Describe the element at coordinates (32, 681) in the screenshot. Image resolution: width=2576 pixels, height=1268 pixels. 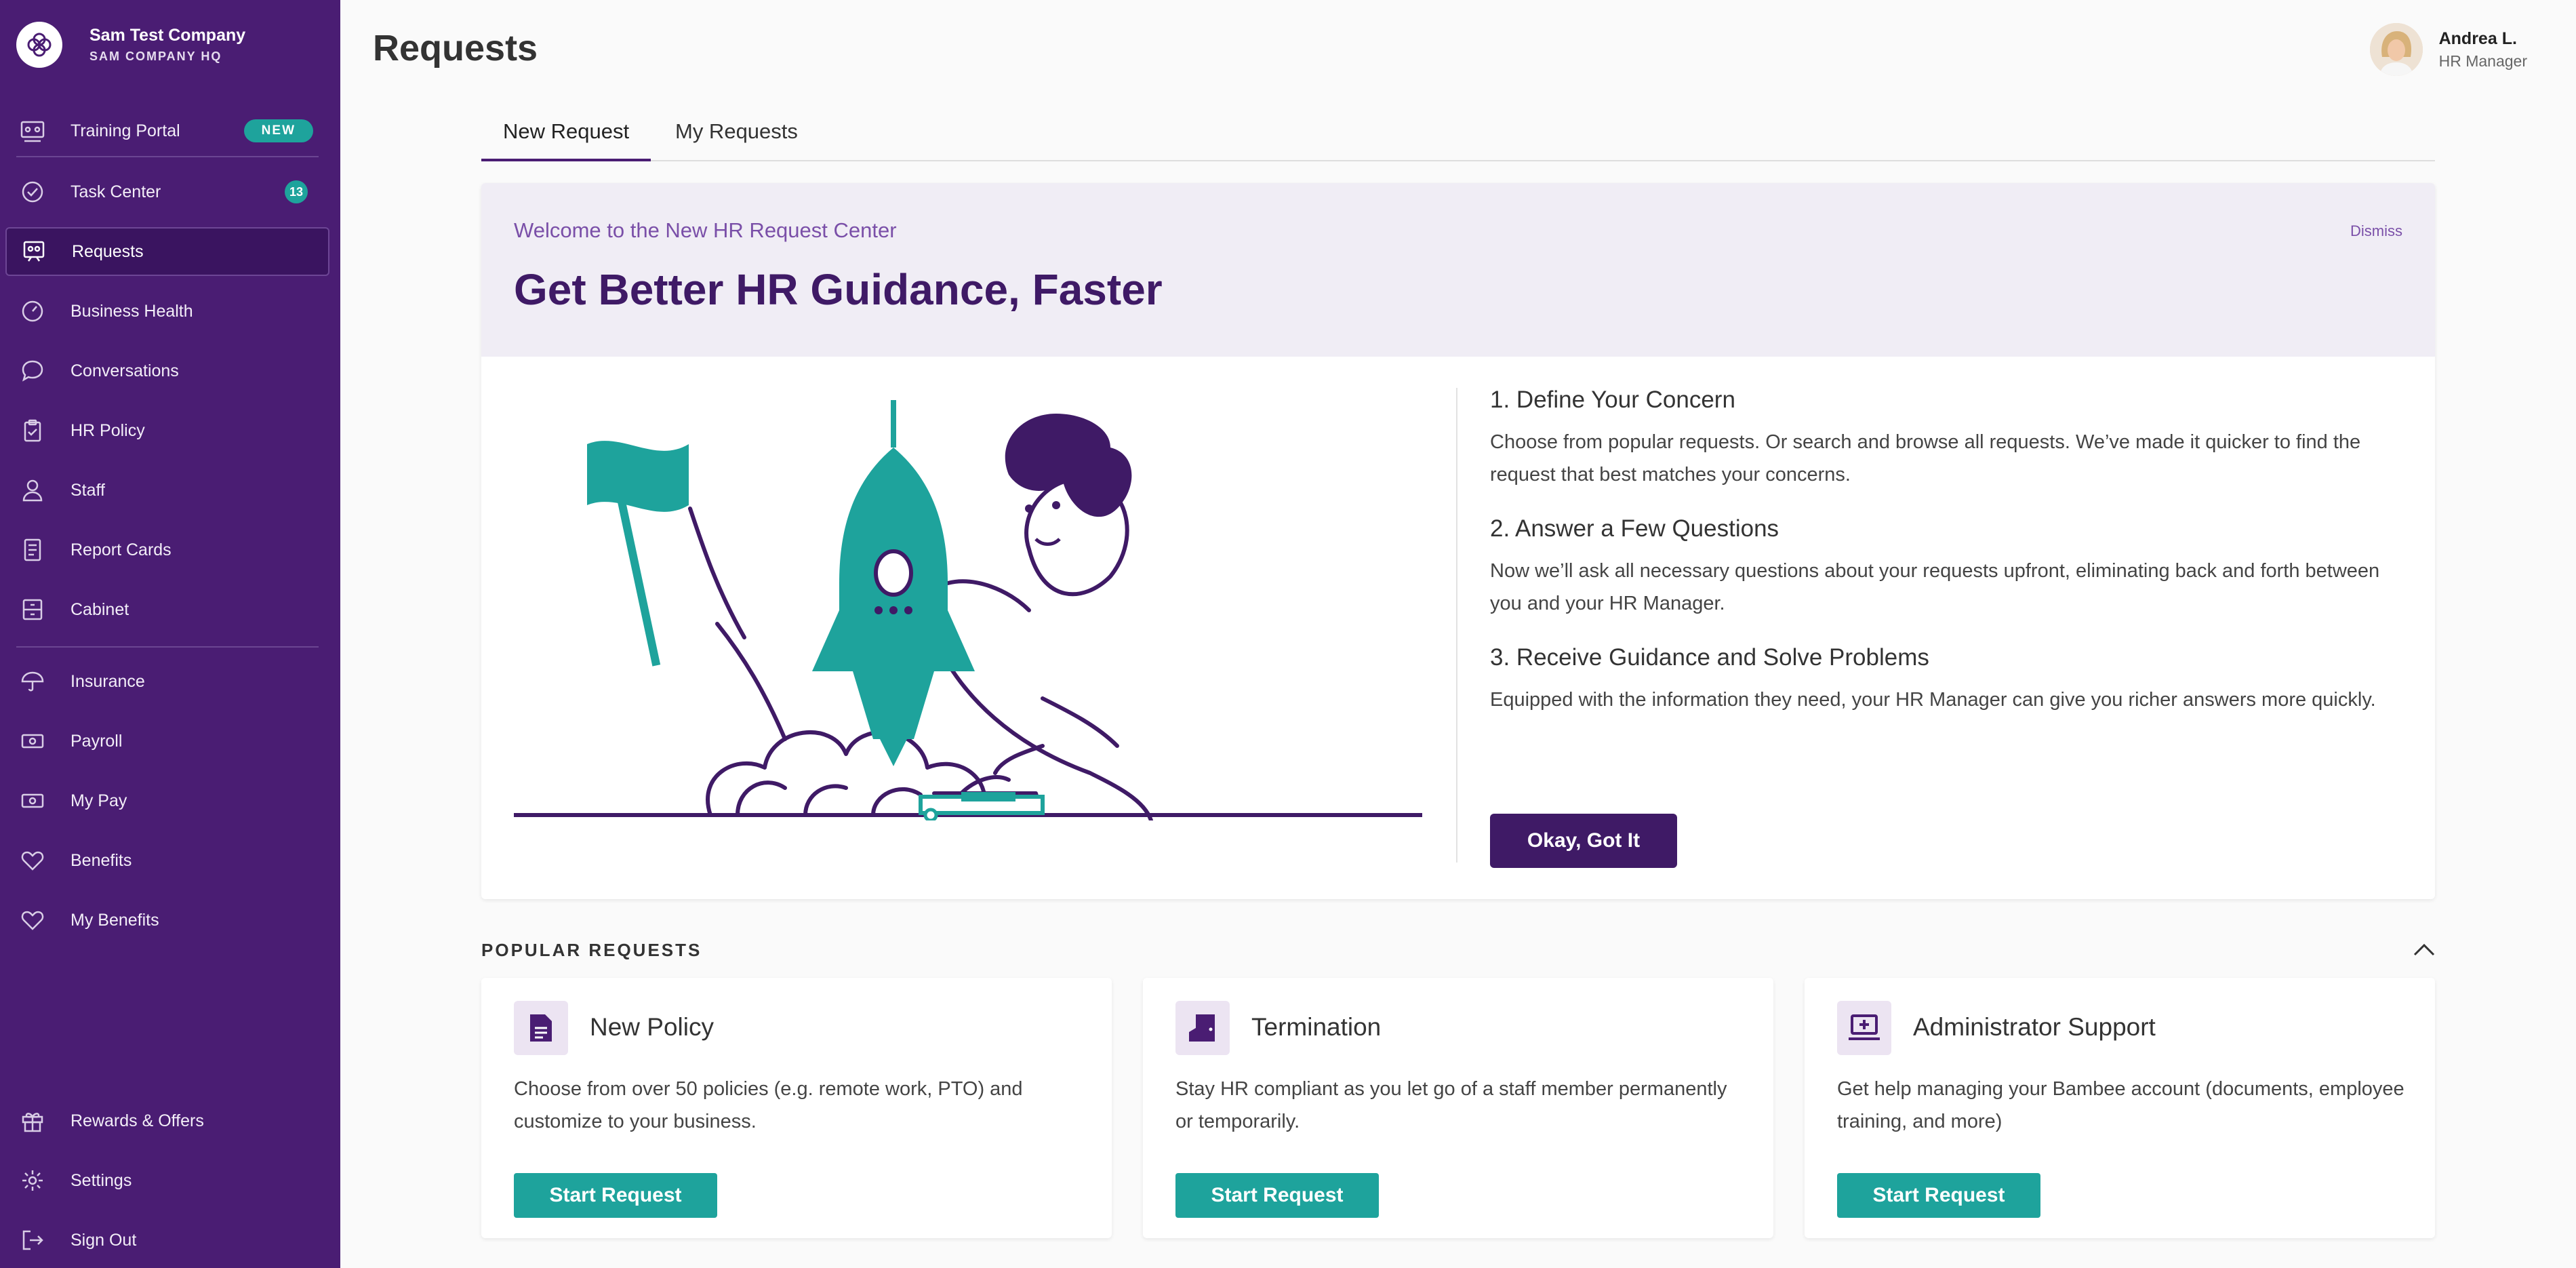
I see `umbrella-icon` at that location.